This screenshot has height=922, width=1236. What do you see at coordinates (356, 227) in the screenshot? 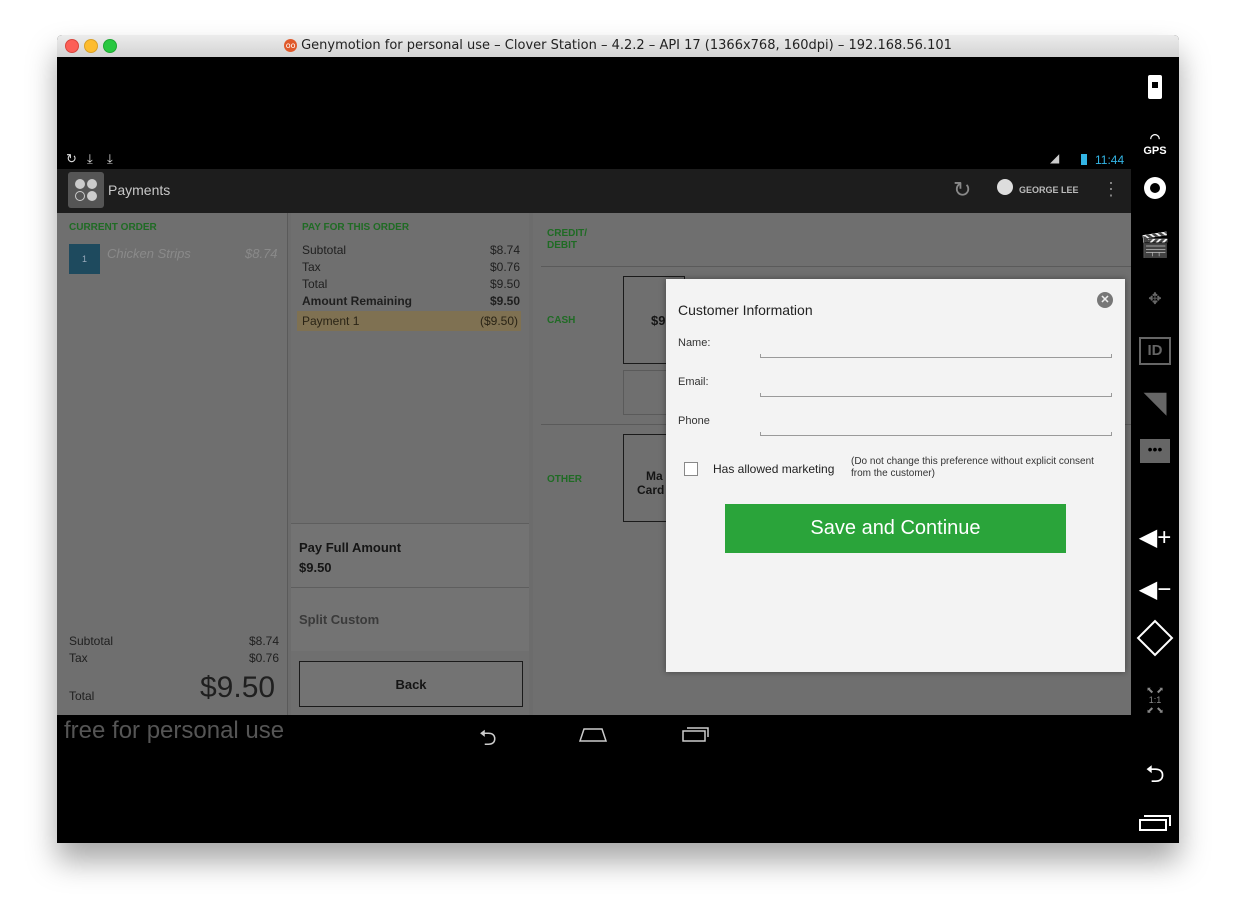
I see `pay-order-heading: PAY FOR THIS ORDER` at bounding box center [356, 227].